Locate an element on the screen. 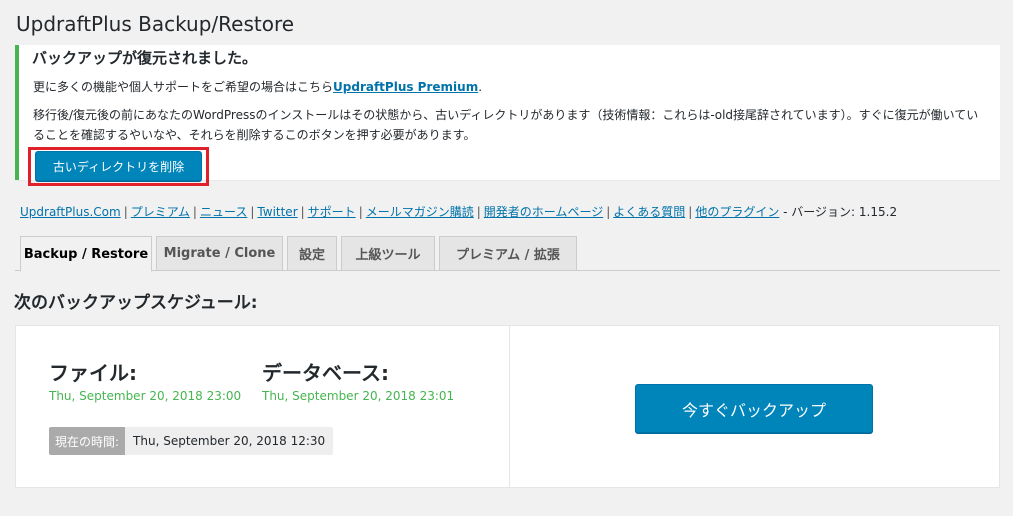 This screenshot has height=516, width=1013. link-news: ニュース is located at coordinates (223, 212).